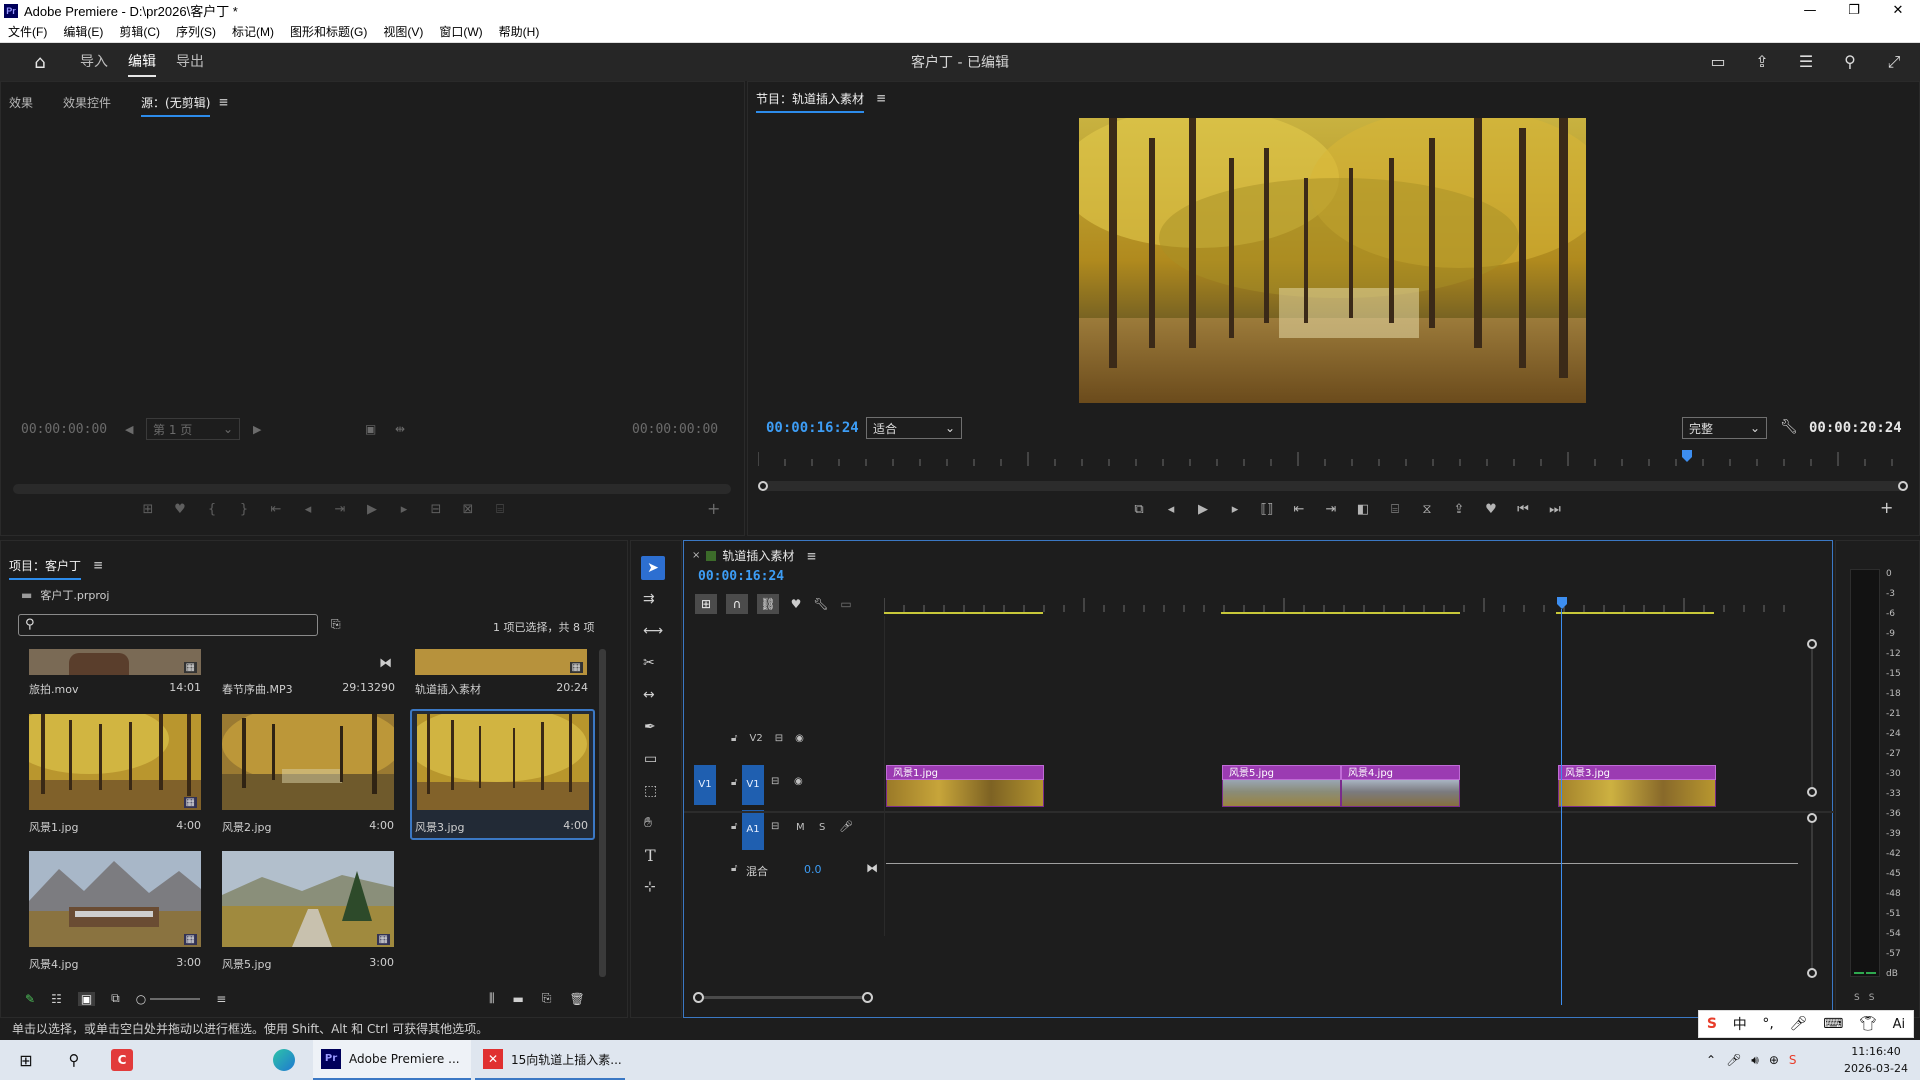  What do you see at coordinates (648, 823) in the screenshot?
I see `hand-tool-icon: ✋︎` at bounding box center [648, 823].